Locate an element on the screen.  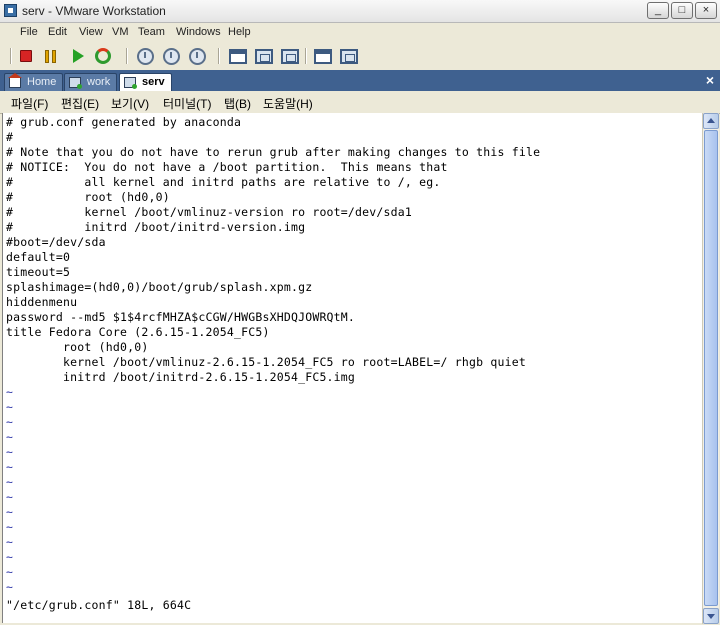
terminal-menu-bar: 파일(F) 편집(E) 보기(V) 터미널(T) 탭(B) 도움말(H) is located at coordinates (360, 102).